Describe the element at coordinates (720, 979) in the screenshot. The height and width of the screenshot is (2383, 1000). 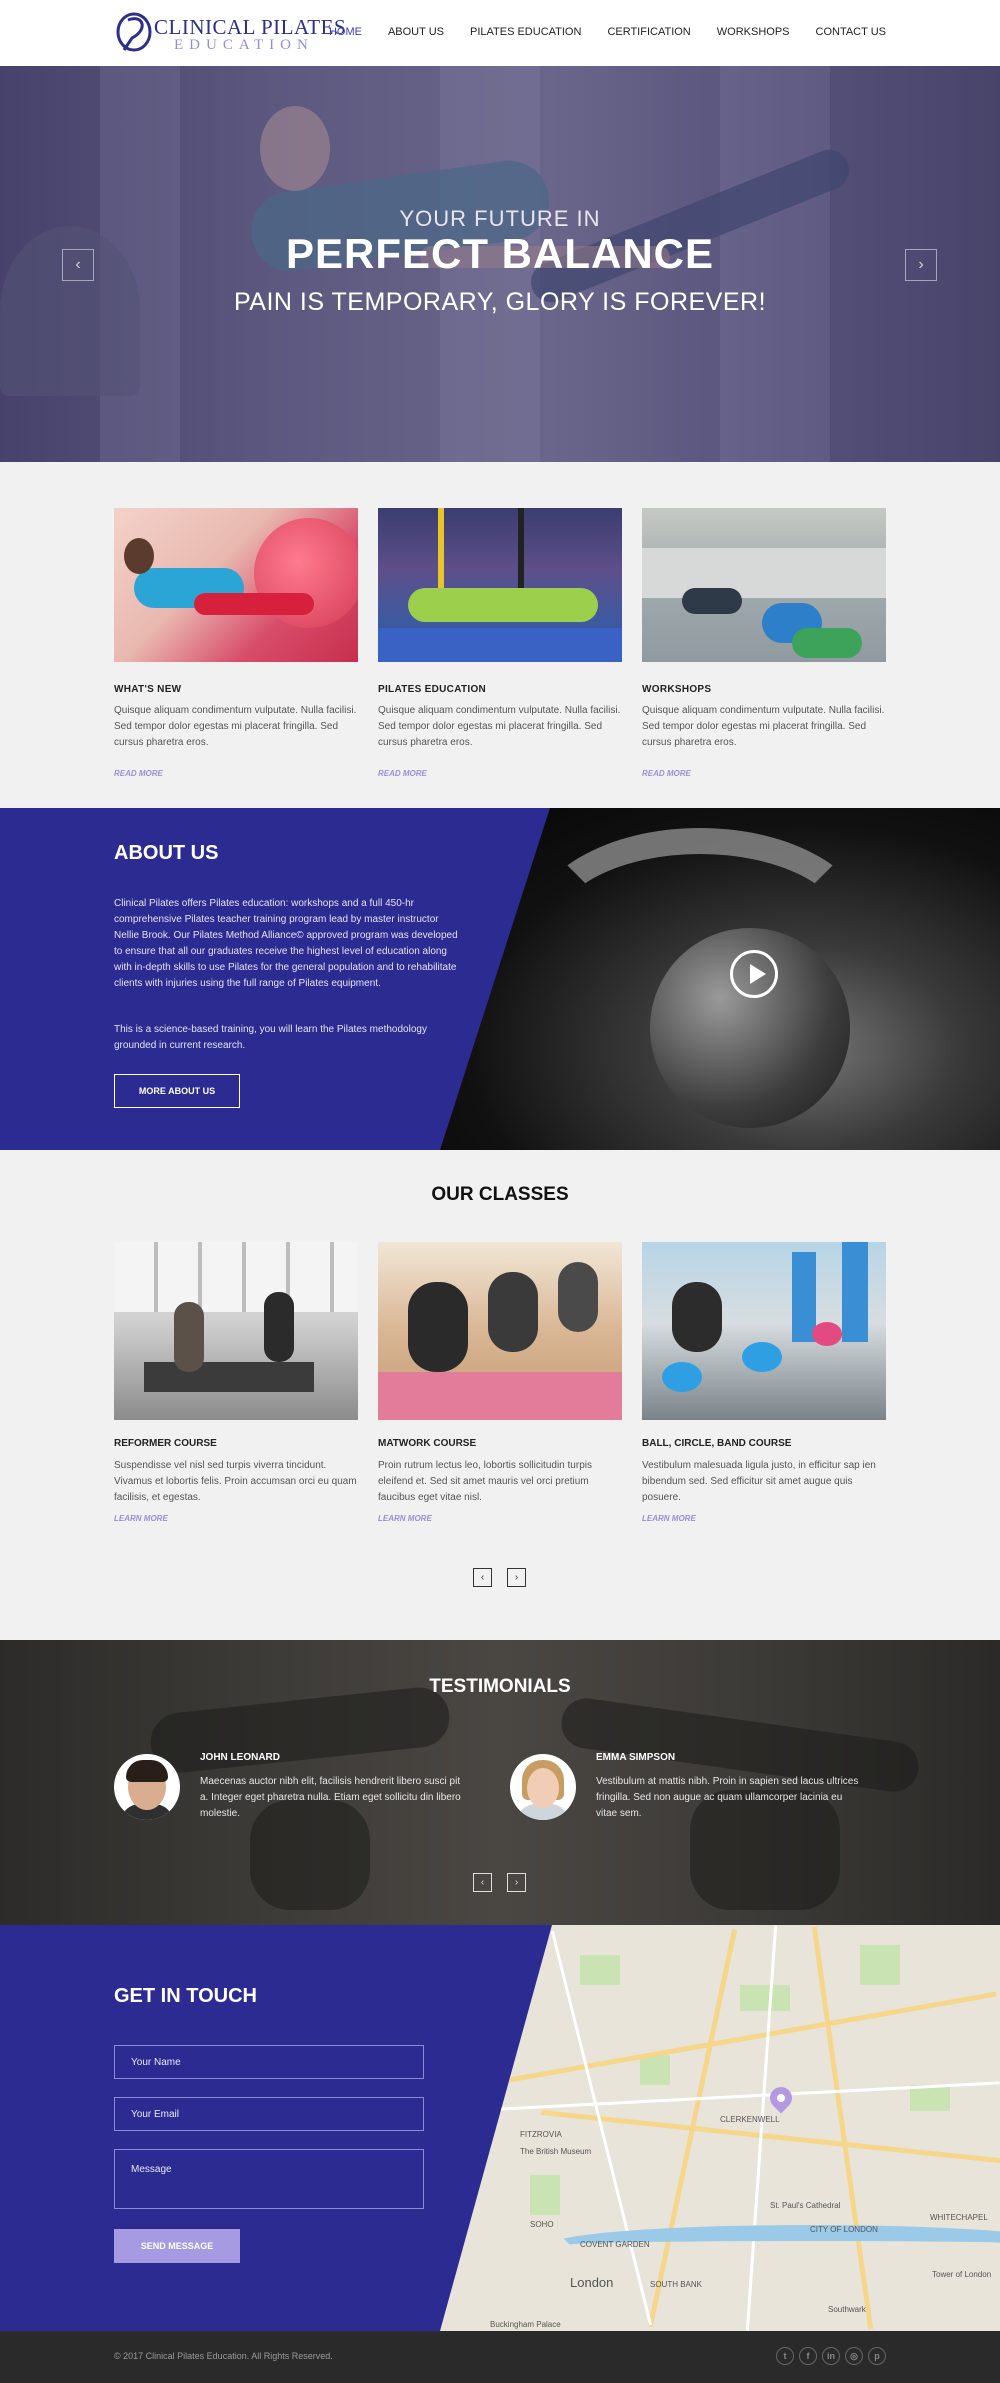
I see `about-video-thumbnail` at that location.